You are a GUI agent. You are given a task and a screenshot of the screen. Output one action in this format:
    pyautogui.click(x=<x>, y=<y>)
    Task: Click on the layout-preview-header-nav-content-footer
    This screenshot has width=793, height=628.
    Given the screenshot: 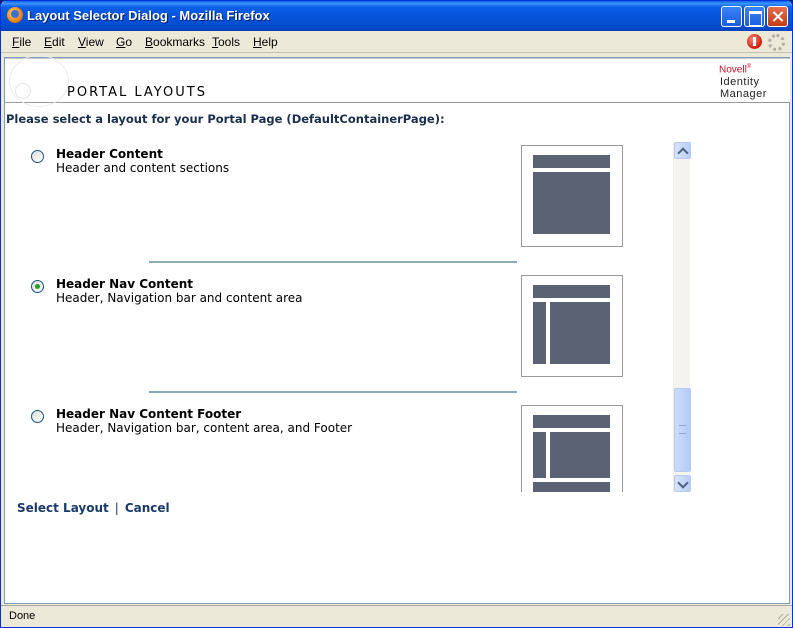 What is the action you would take?
    pyautogui.click(x=572, y=448)
    